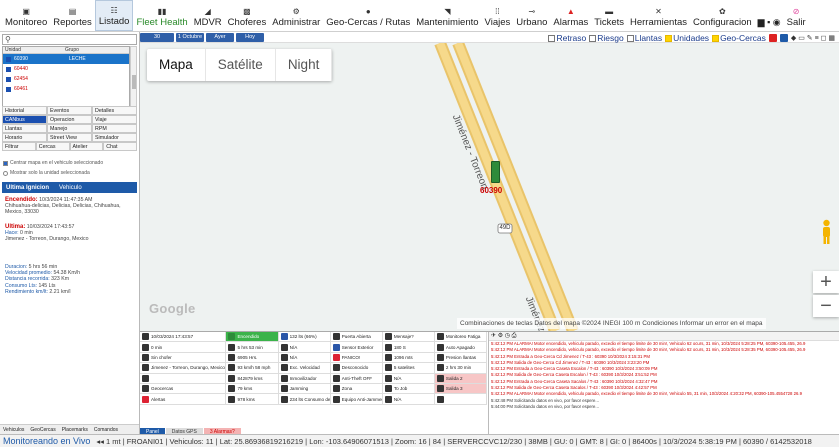  What do you see at coordinates (772, 37) in the screenshot?
I see `stop-icon` at bounding box center [772, 37].